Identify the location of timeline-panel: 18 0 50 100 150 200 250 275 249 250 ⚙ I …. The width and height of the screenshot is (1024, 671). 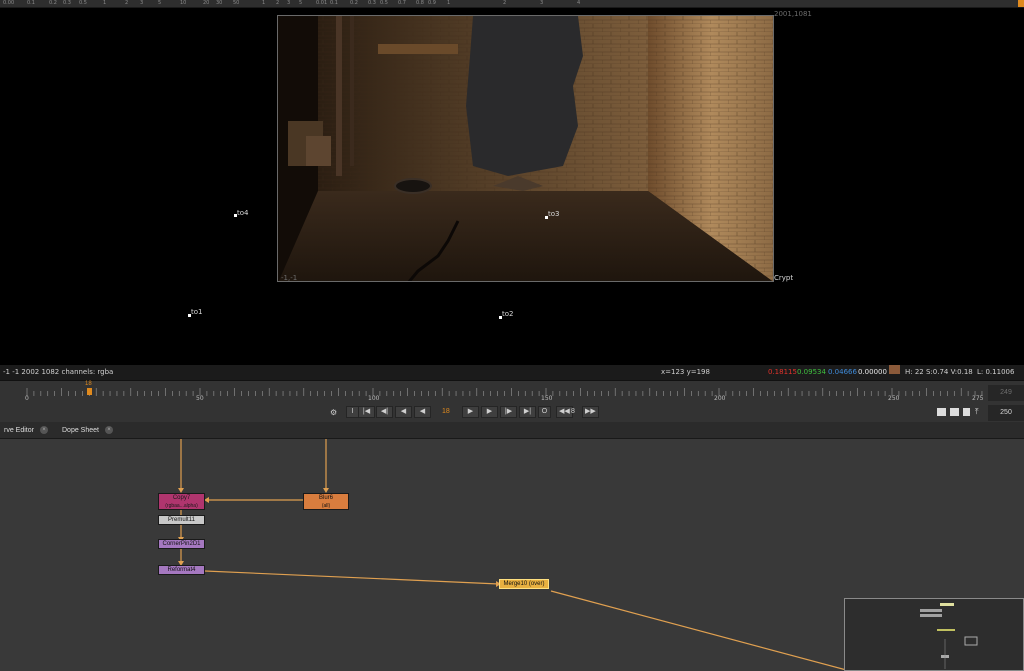
(512, 401).